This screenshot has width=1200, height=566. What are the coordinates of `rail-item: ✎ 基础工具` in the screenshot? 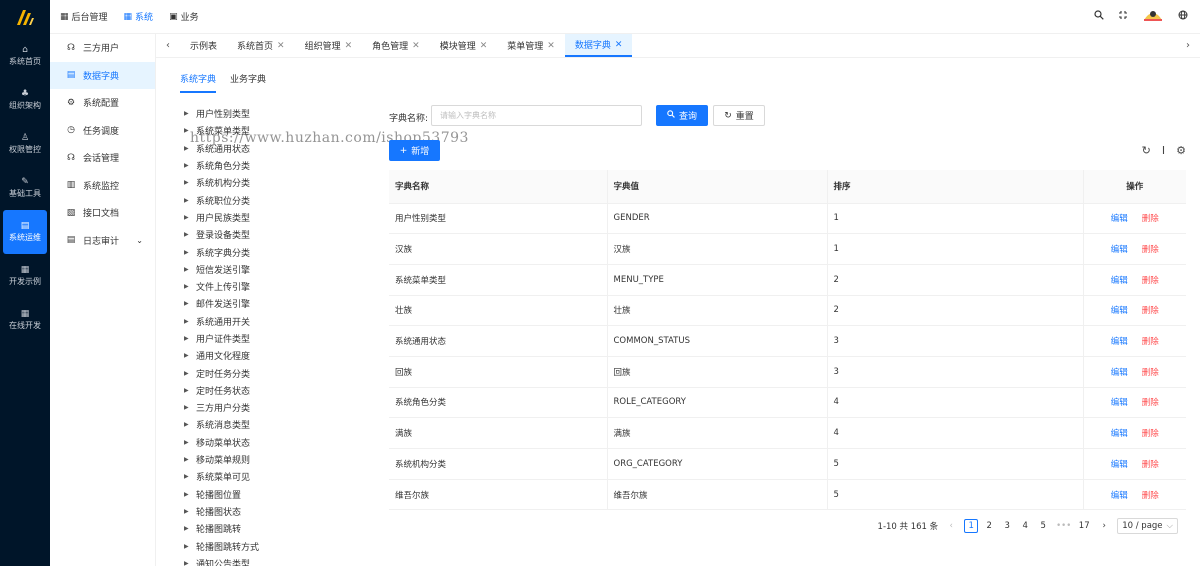 It's located at (25, 188).